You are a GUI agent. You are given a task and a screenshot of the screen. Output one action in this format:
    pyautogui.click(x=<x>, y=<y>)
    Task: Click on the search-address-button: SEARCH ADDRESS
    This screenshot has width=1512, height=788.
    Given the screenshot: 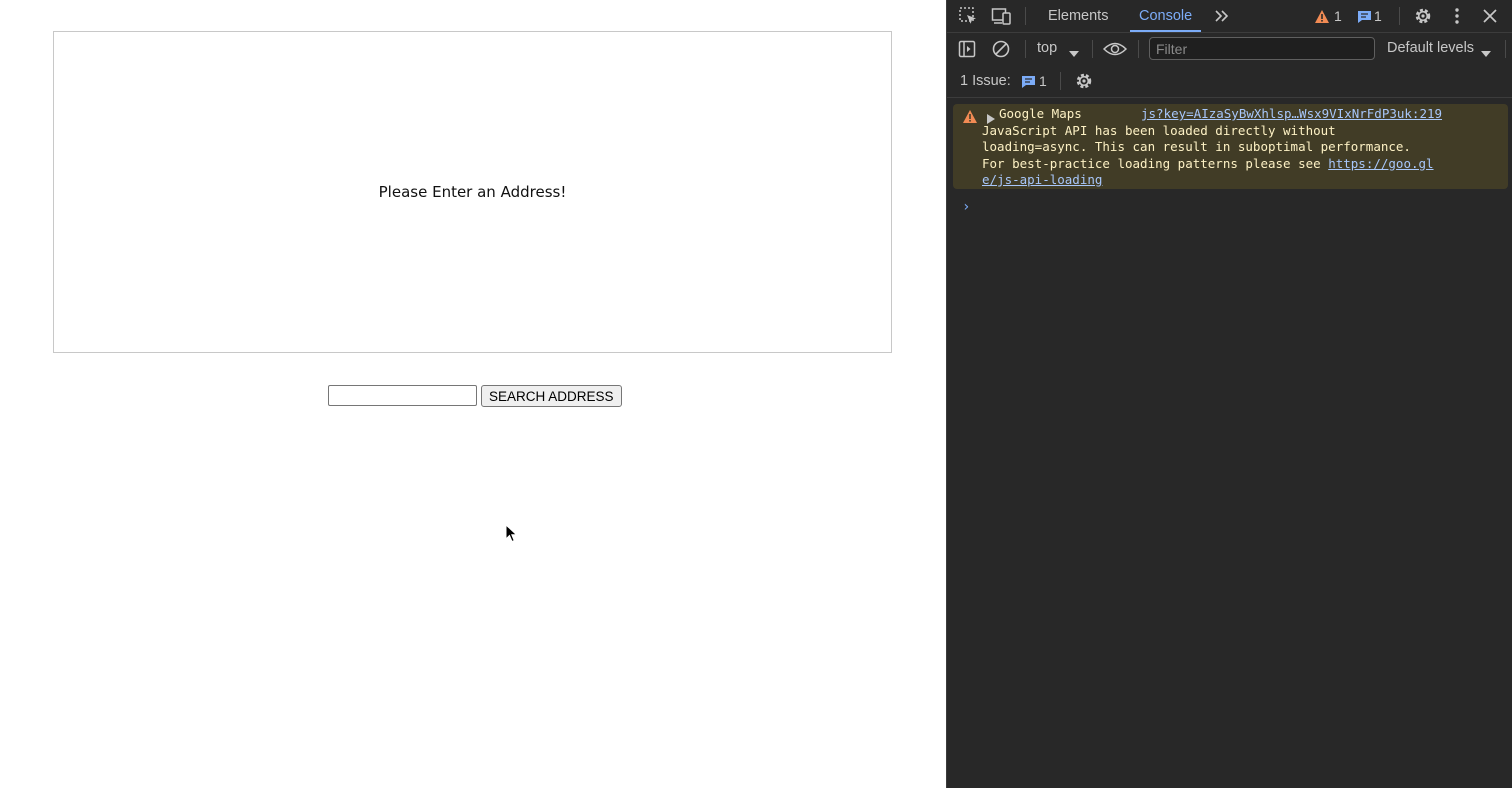 What is the action you would take?
    pyautogui.click(x=551, y=396)
    